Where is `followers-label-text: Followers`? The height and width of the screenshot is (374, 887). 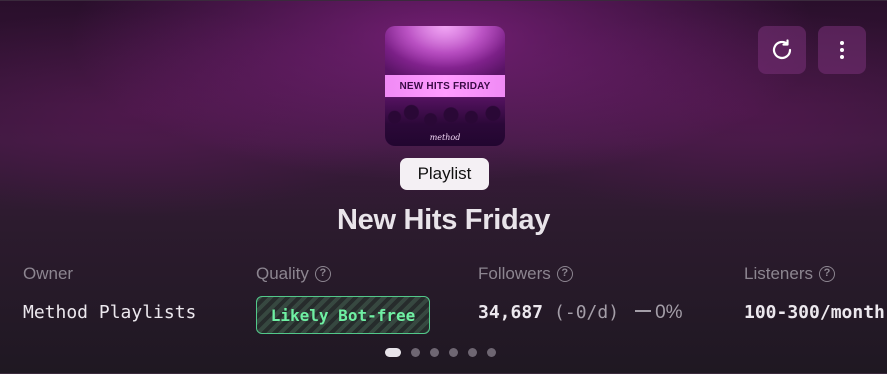 followers-label-text: Followers is located at coordinates (514, 273).